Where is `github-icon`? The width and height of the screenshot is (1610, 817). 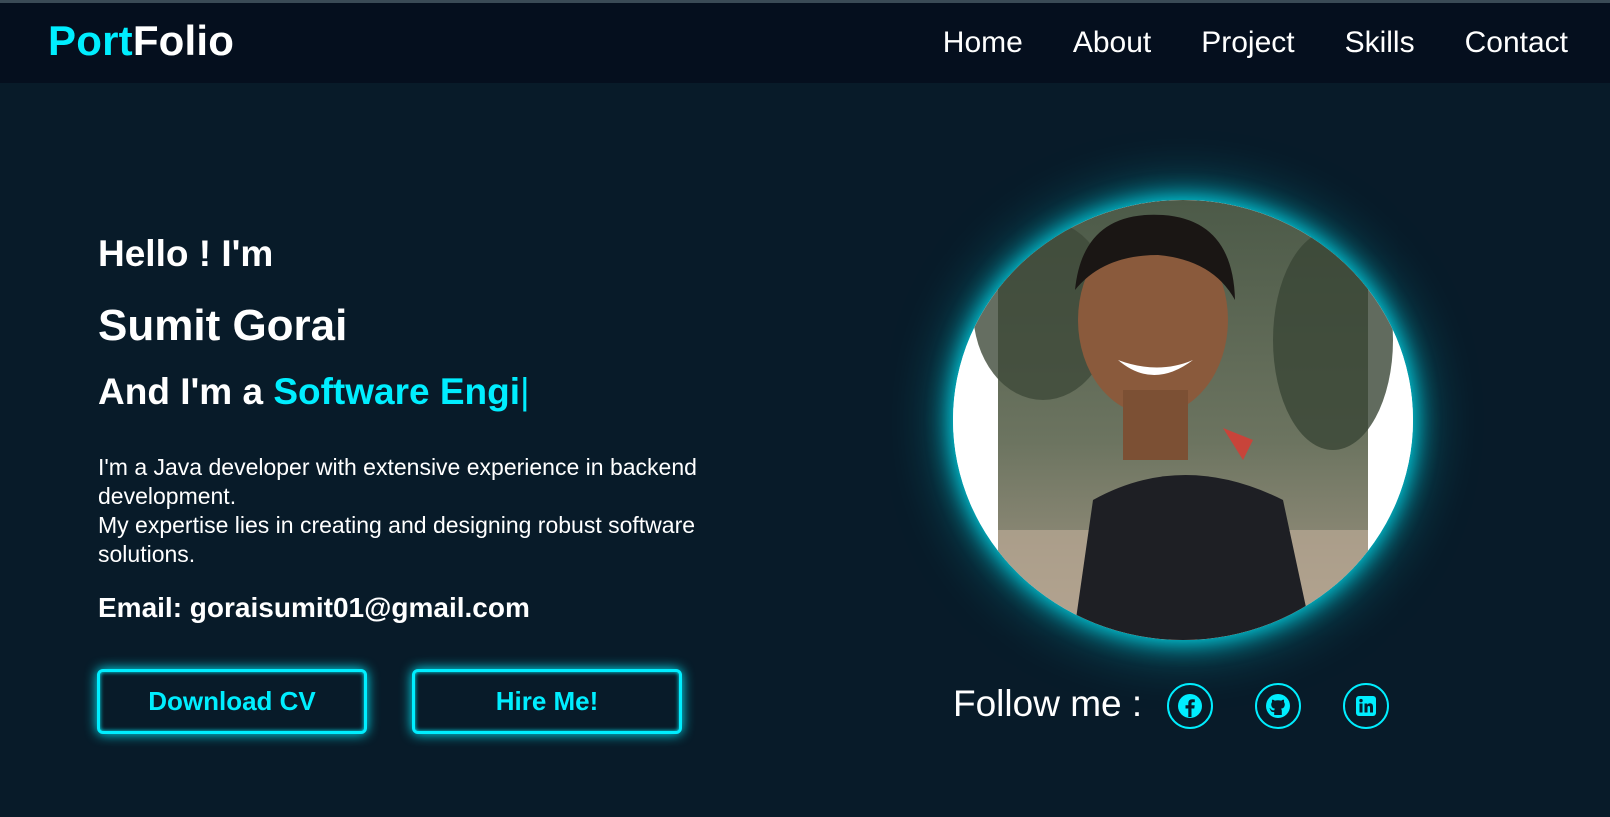
github-icon is located at coordinates (1278, 706).